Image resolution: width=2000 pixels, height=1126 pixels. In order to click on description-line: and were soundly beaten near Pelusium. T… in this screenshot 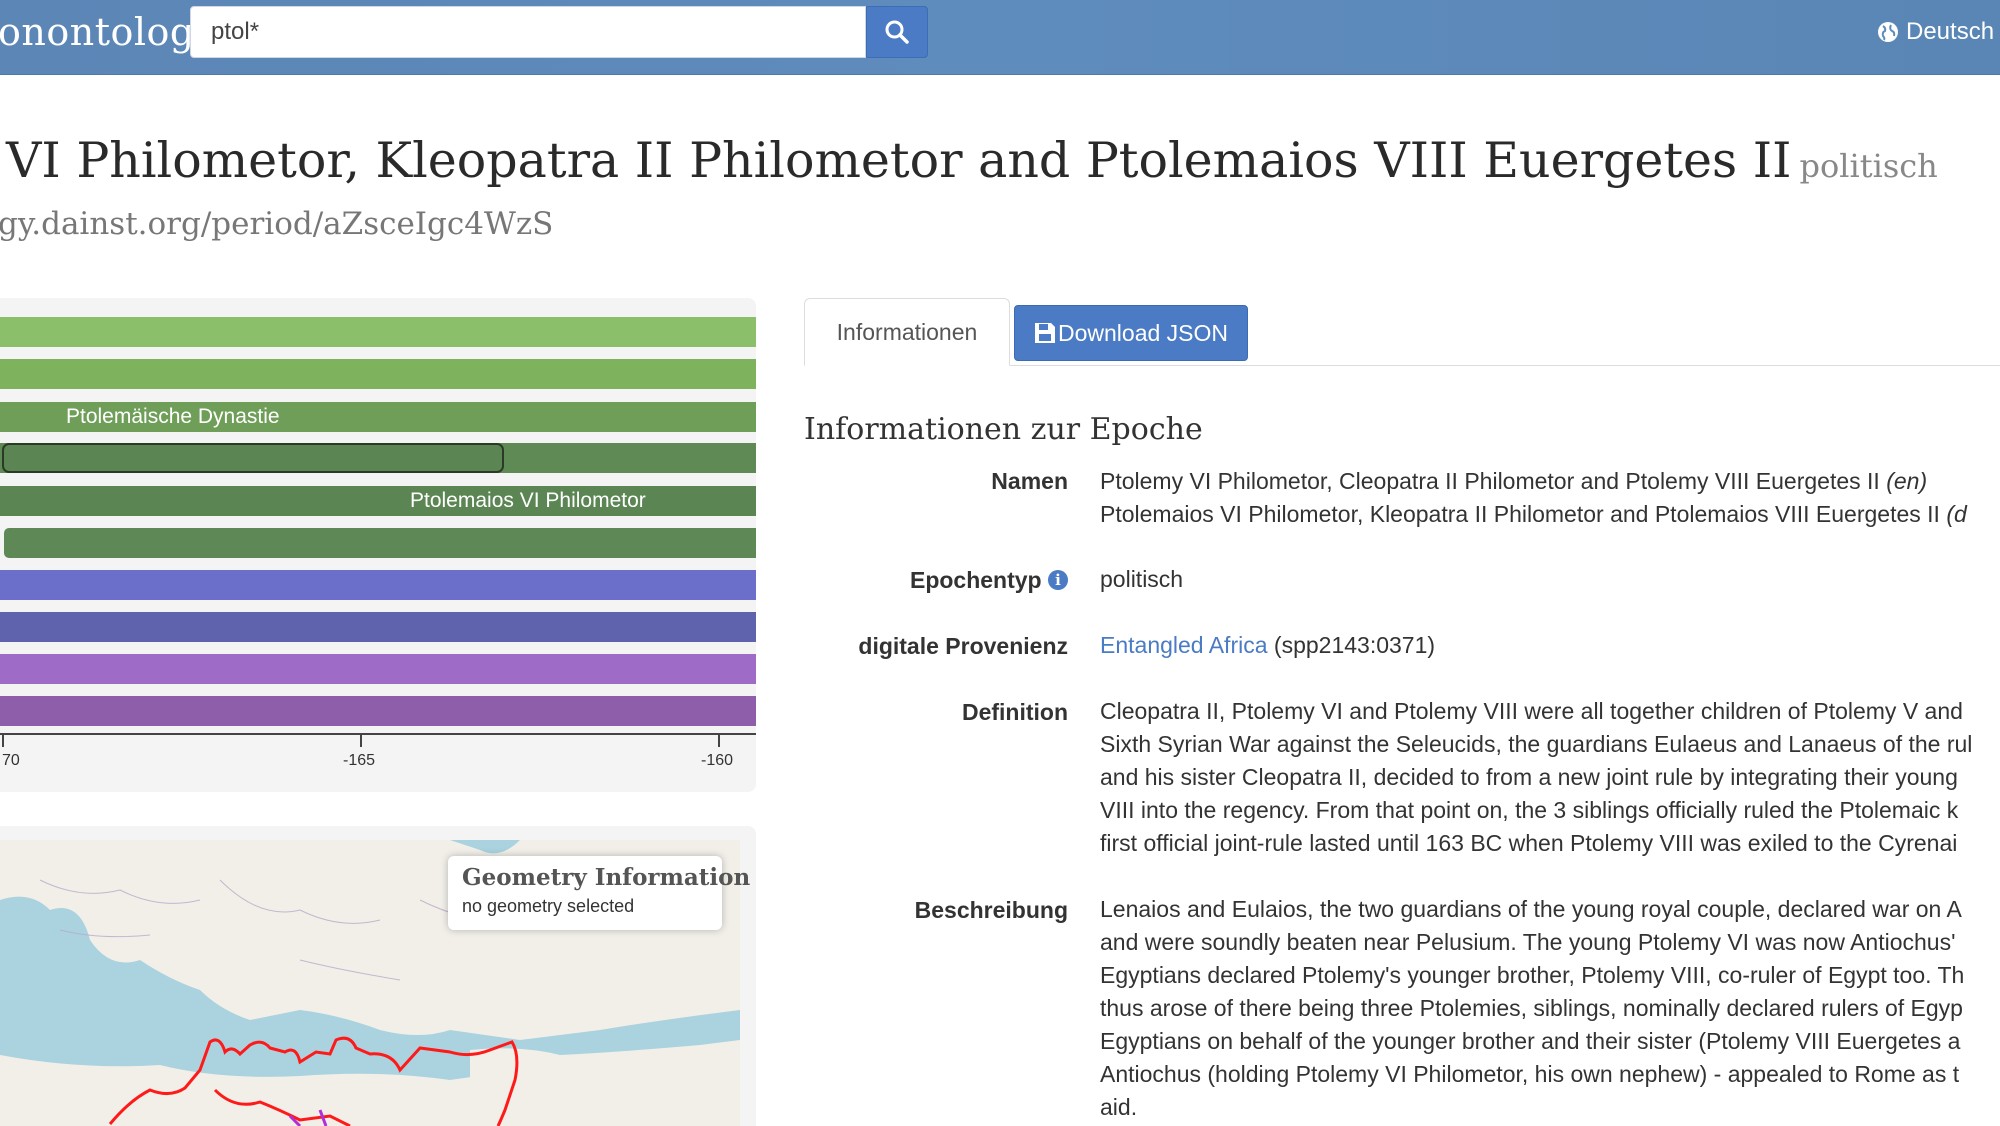, I will do `click(1528, 942)`.